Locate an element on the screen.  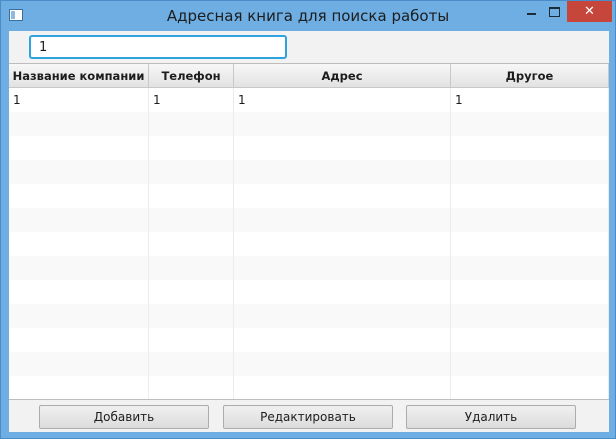
close-icon: ✕ is located at coordinates (589, 11).